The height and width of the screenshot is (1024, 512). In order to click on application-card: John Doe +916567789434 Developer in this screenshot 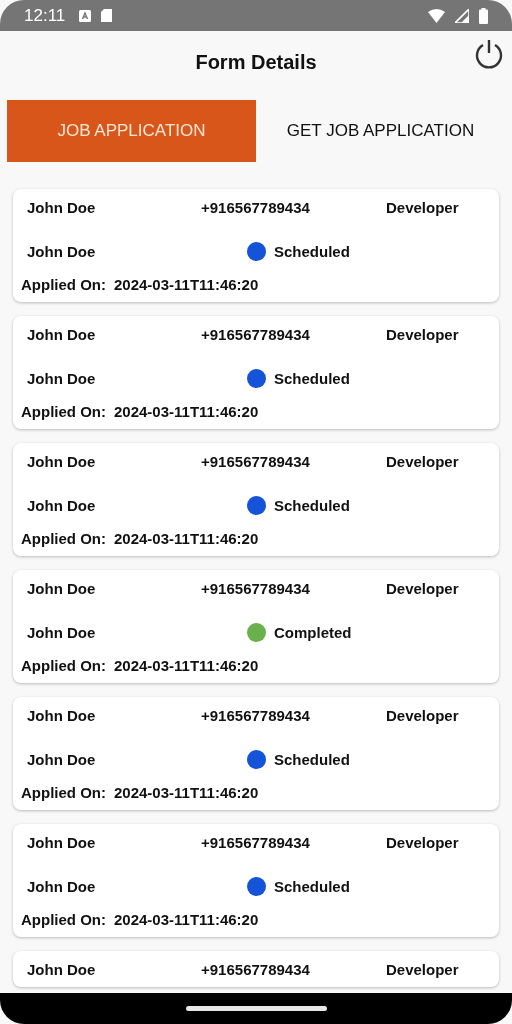, I will do `click(256, 969)`.